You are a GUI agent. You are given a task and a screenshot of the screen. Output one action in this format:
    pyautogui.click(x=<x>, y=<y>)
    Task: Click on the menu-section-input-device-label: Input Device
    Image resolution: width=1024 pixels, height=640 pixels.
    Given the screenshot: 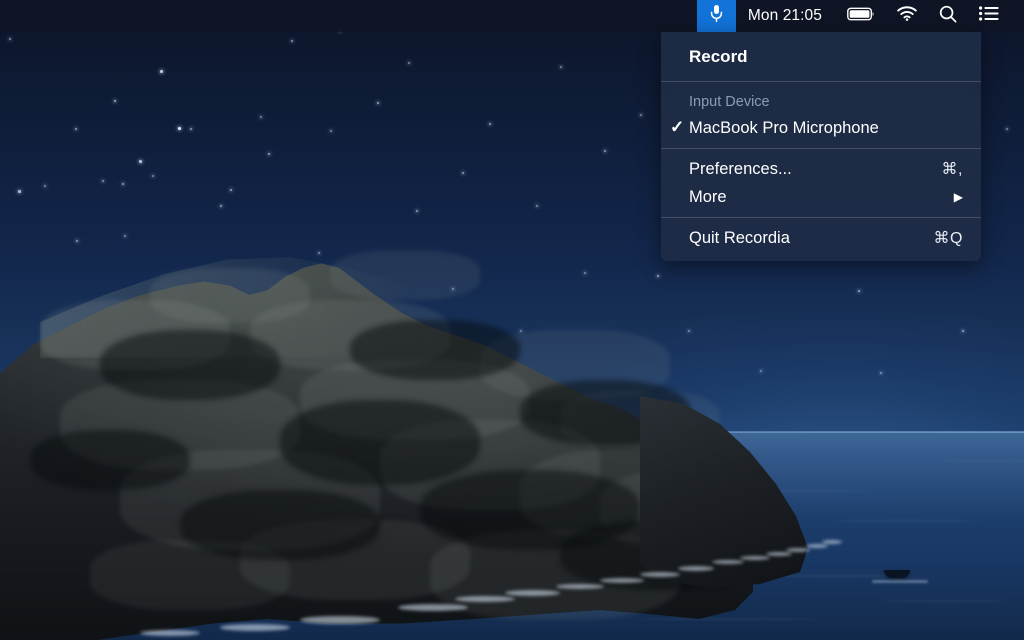 What is the action you would take?
    pyautogui.click(x=729, y=102)
    